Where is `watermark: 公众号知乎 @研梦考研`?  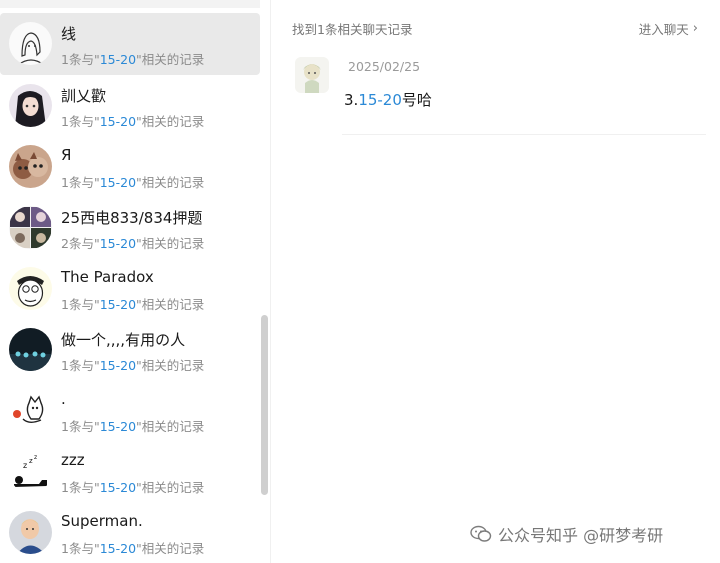
watermark: 公众号知乎 @研梦考研 is located at coordinates (566, 534).